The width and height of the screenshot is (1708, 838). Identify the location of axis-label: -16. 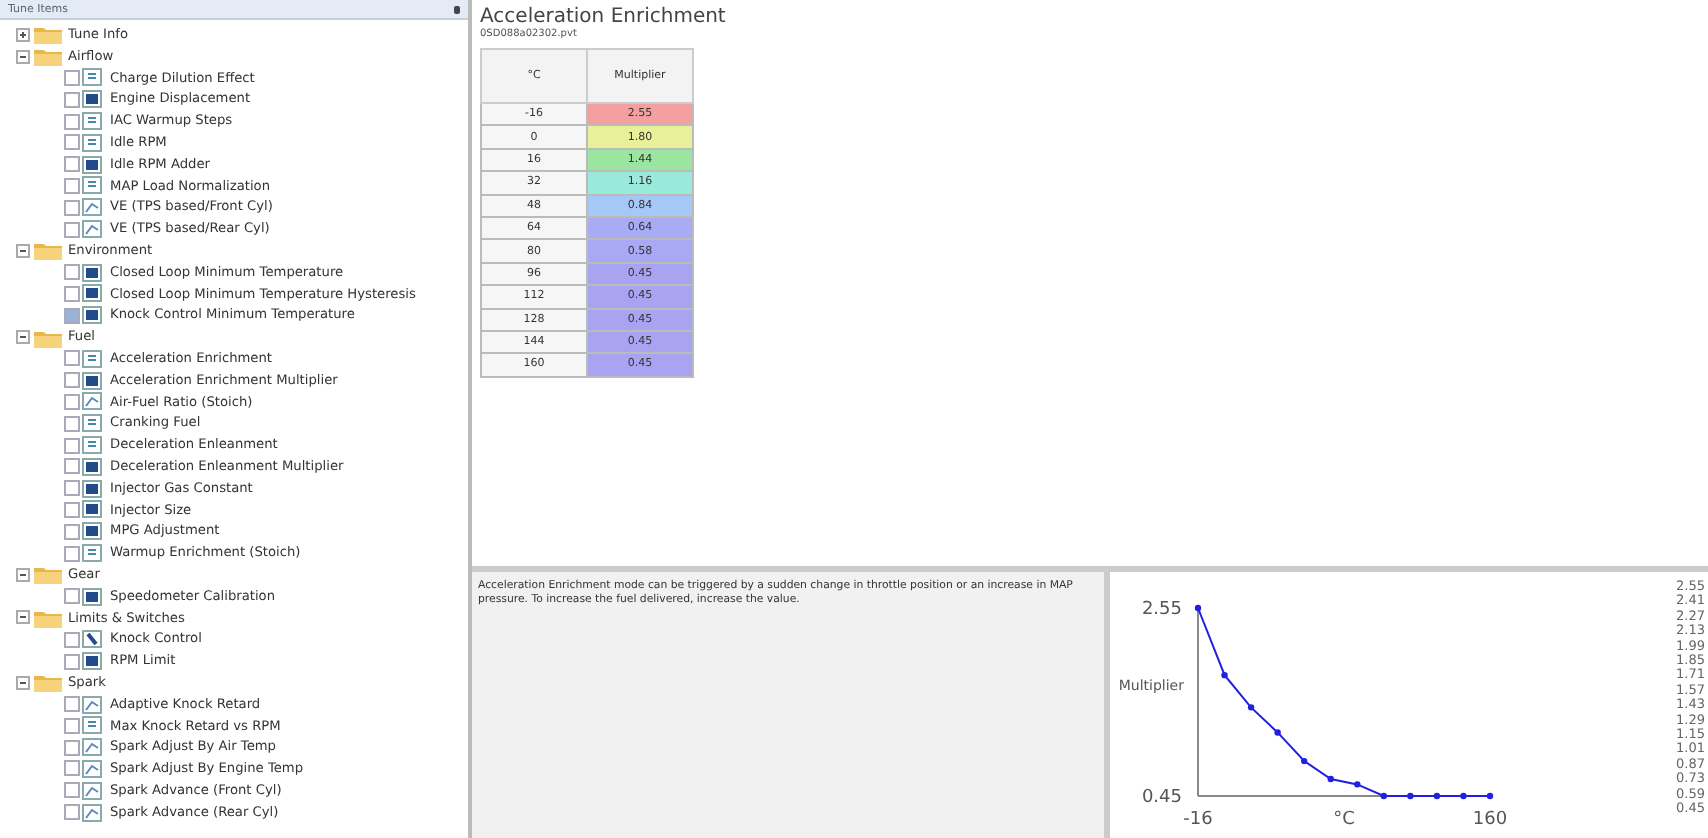
(1198, 820).